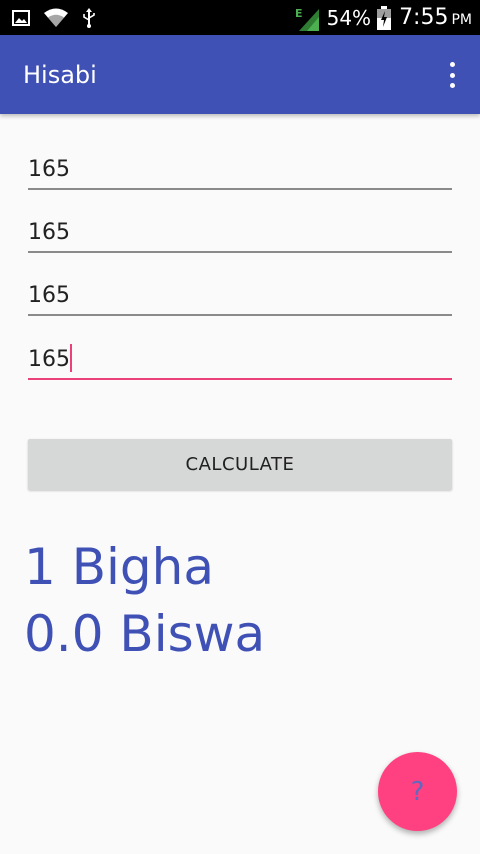 The height and width of the screenshot is (854, 480). I want to click on input-value-3: 165, so click(49, 295).